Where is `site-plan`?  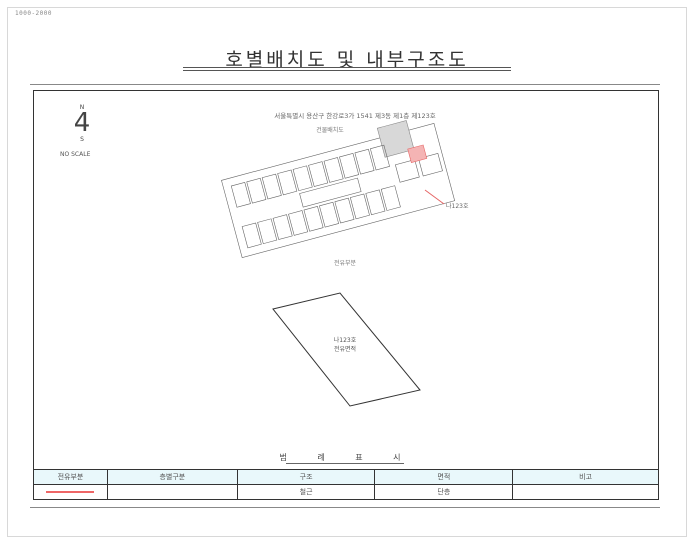
site-plan is located at coordinates (338, 189).